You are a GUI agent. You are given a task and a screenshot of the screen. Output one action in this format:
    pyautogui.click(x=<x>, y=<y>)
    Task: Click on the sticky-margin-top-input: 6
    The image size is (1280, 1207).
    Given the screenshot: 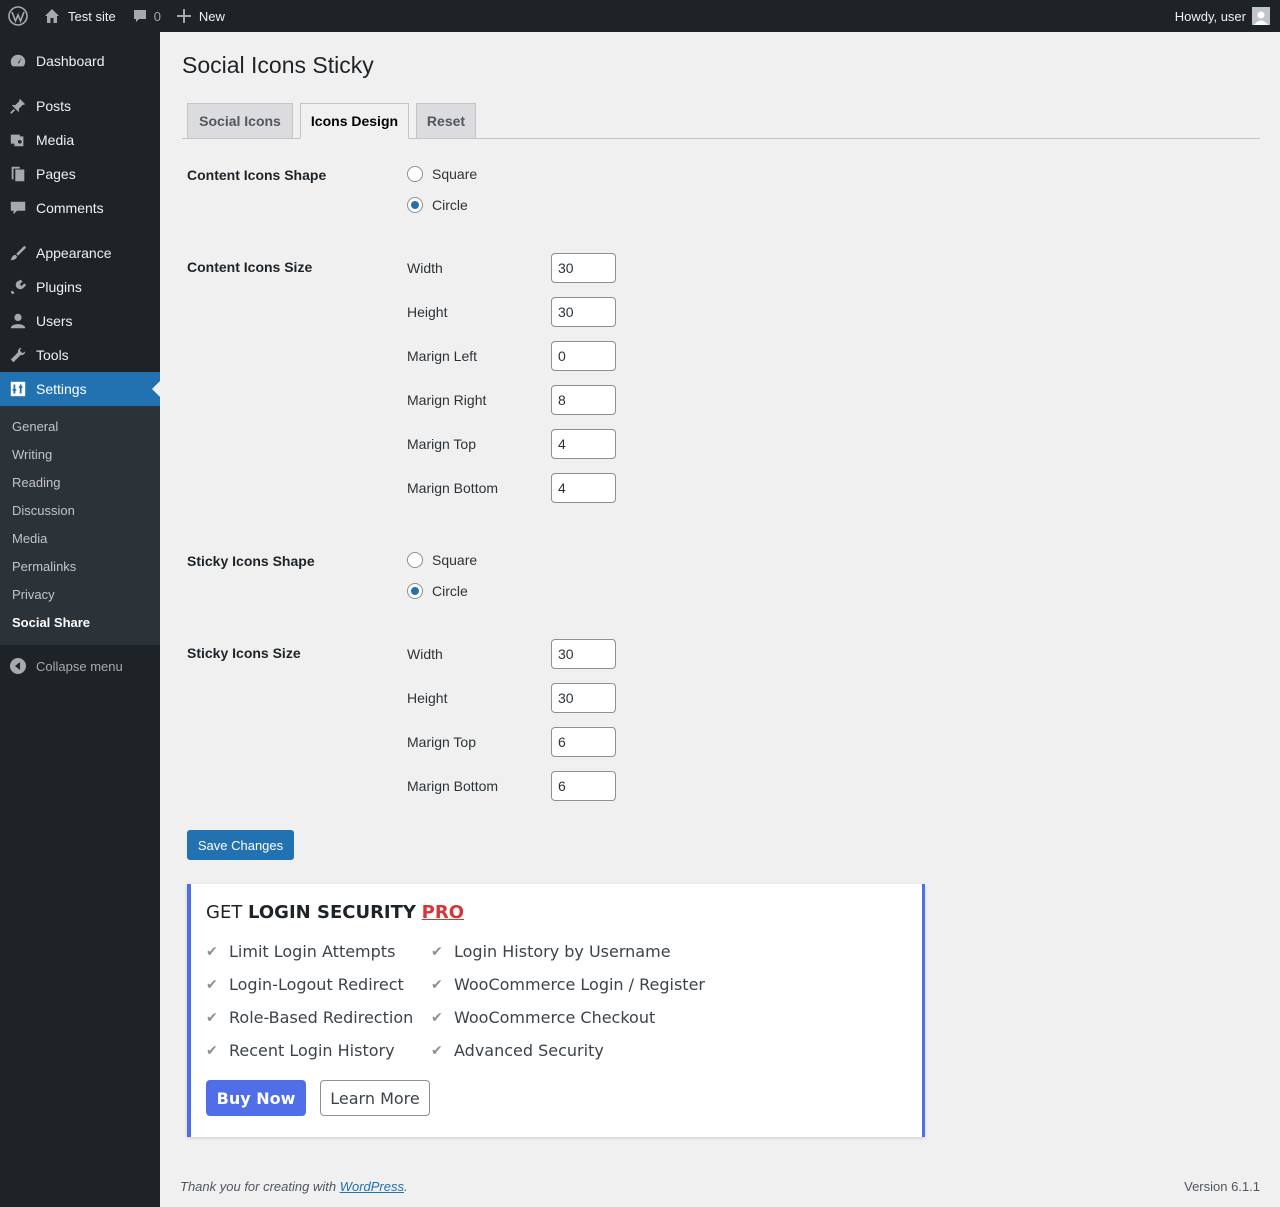 What is the action you would take?
    pyautogui.click(x=583, y=742)
    